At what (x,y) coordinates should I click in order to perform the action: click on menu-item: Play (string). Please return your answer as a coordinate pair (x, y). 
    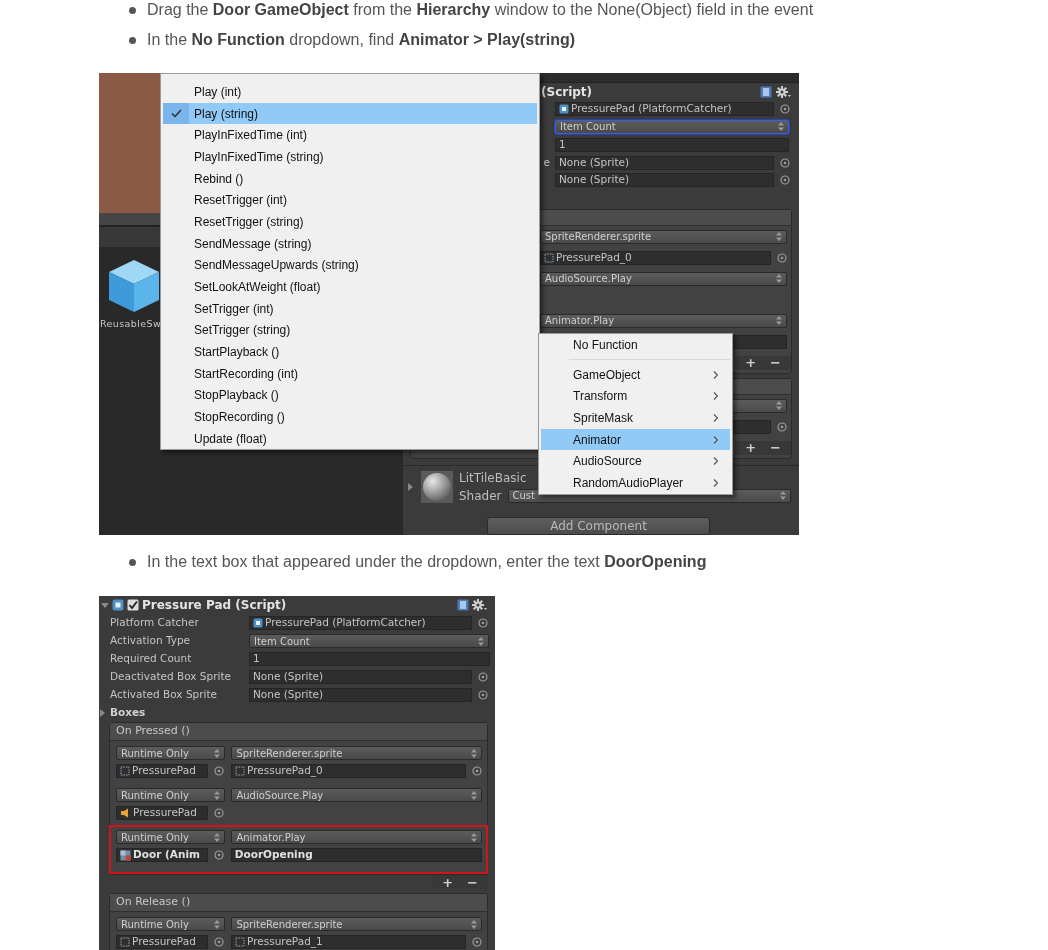
    Looking at the image, I should click on (350, 113).